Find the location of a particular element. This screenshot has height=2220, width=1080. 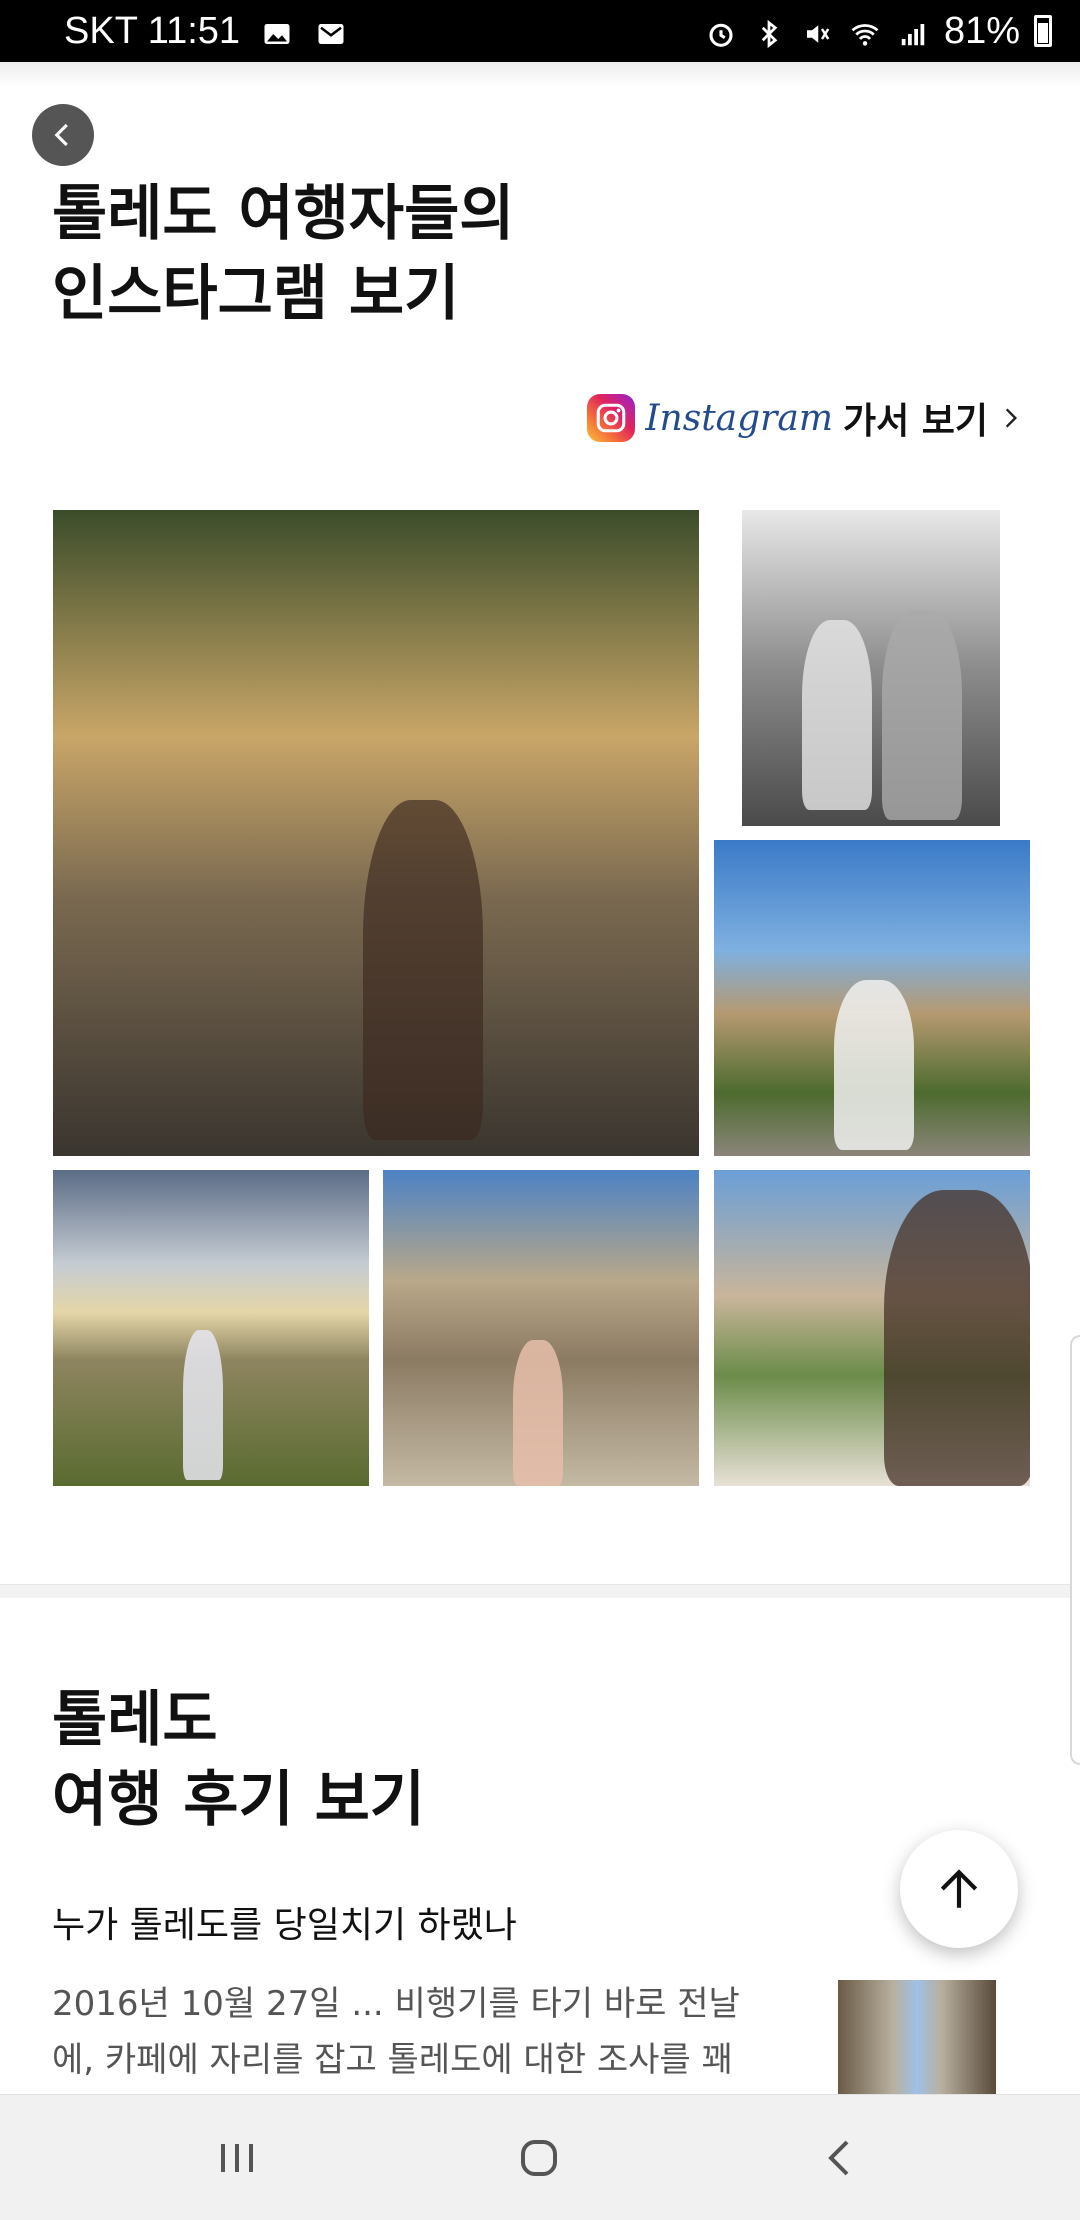

section-divider is located at coordinates (540, 1591).